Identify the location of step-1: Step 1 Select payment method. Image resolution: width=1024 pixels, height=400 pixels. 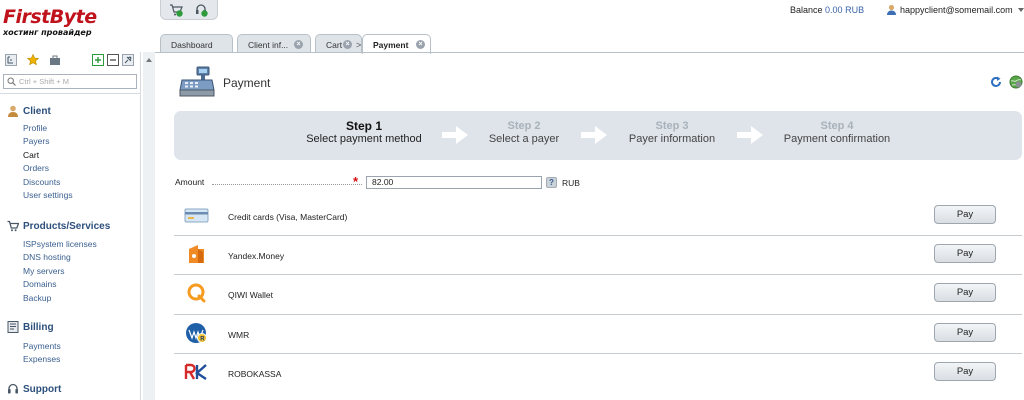
(364, 133).